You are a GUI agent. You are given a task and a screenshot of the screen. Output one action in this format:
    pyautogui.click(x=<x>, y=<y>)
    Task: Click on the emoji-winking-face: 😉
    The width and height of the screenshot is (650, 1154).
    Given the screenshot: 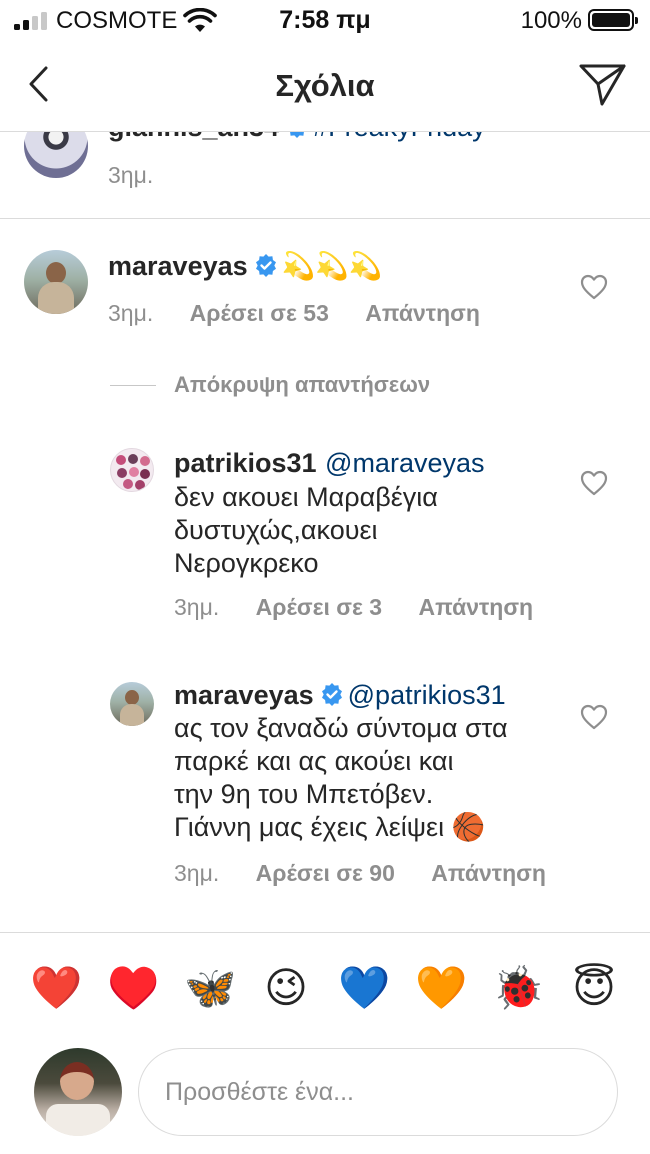 What is the action you would take?
    pyautogui.click(x=286, y=988)
    